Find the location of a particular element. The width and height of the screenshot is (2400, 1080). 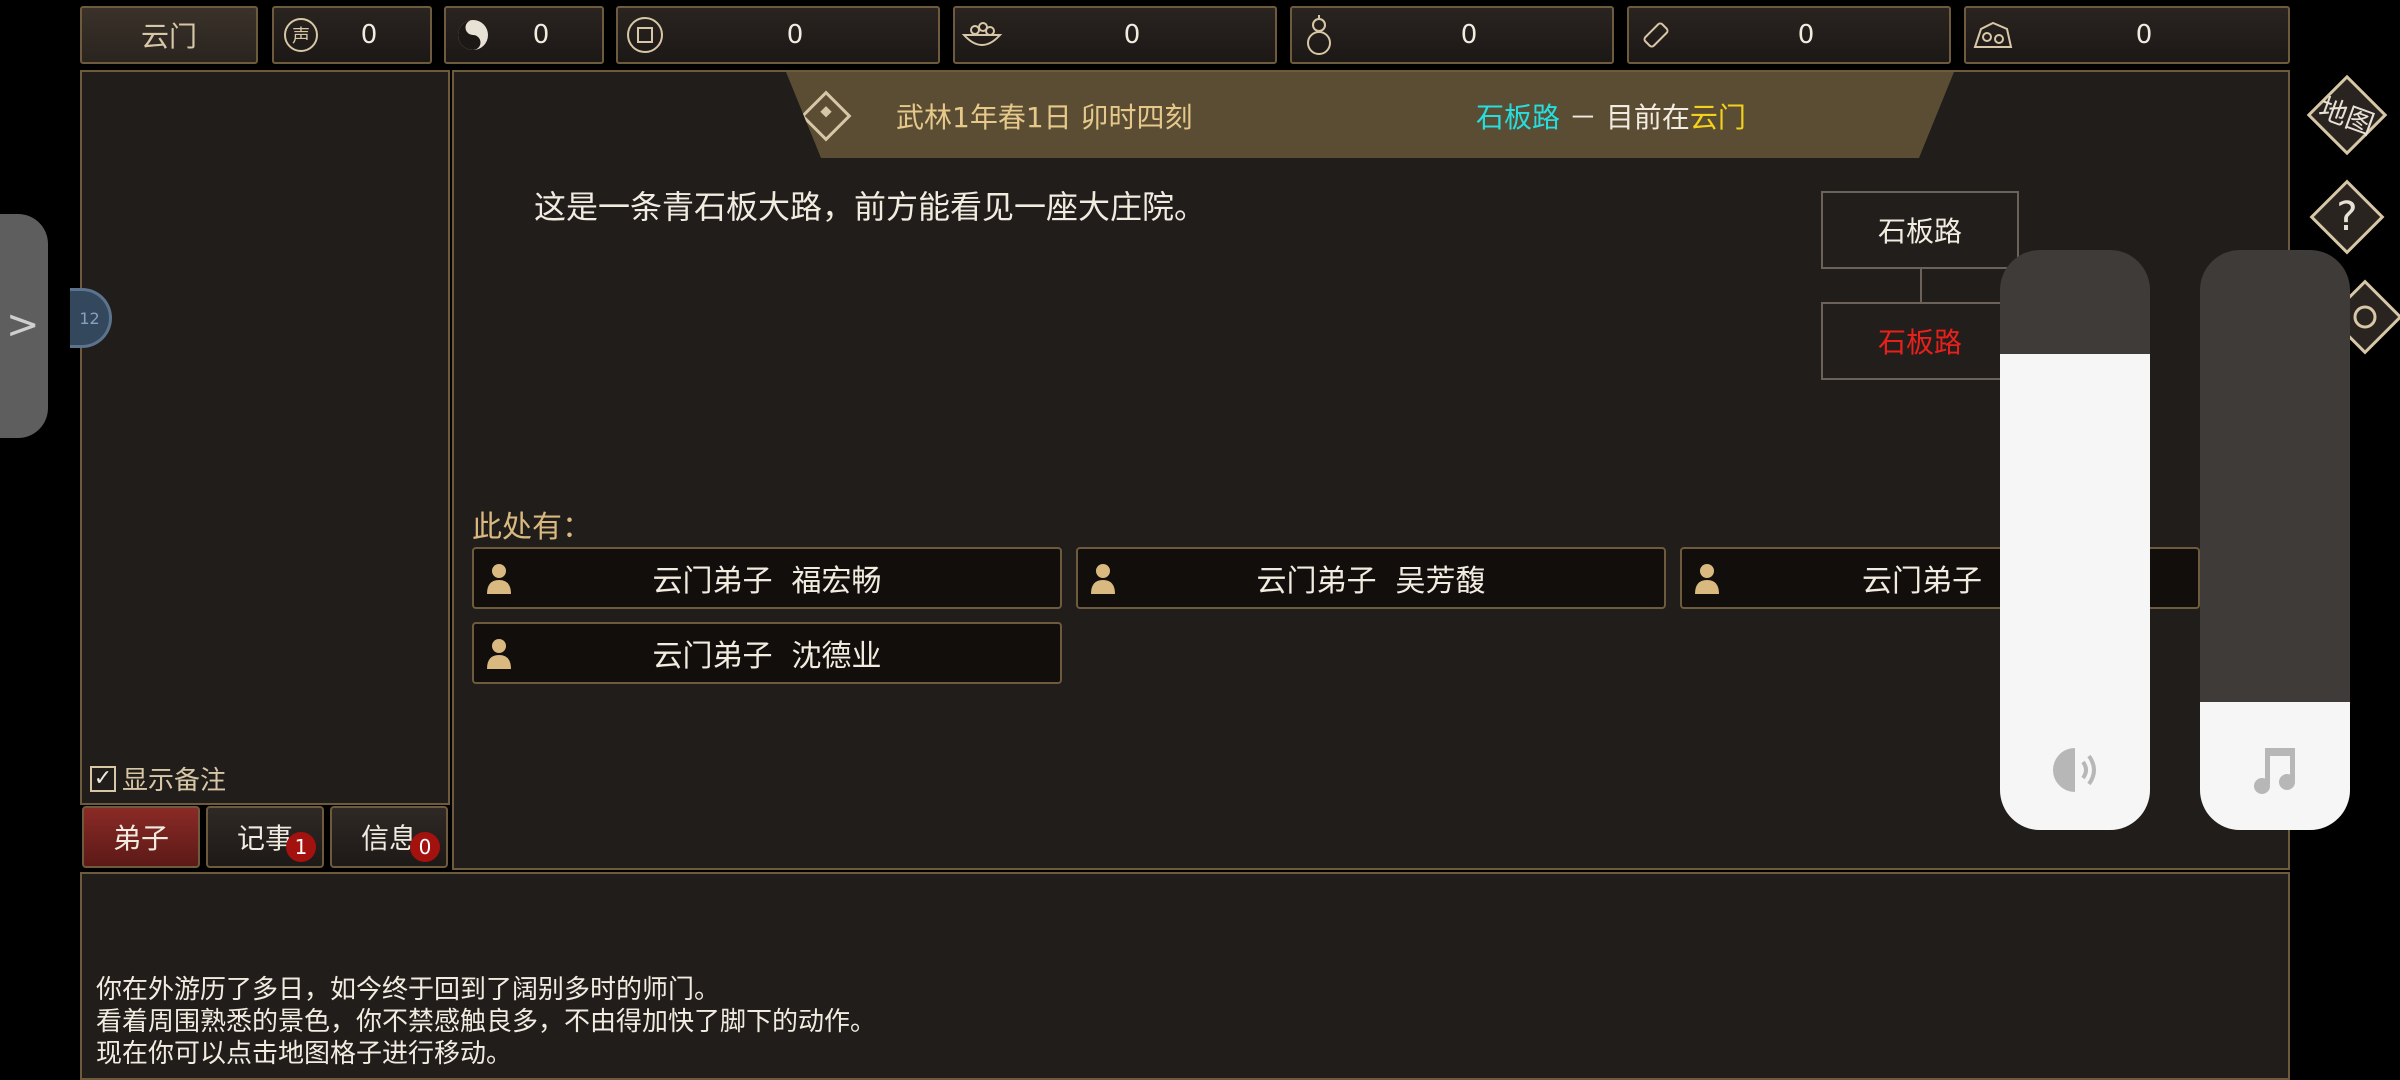

npc-given-name: 福宏畅 is located at coordinates (836, 581).